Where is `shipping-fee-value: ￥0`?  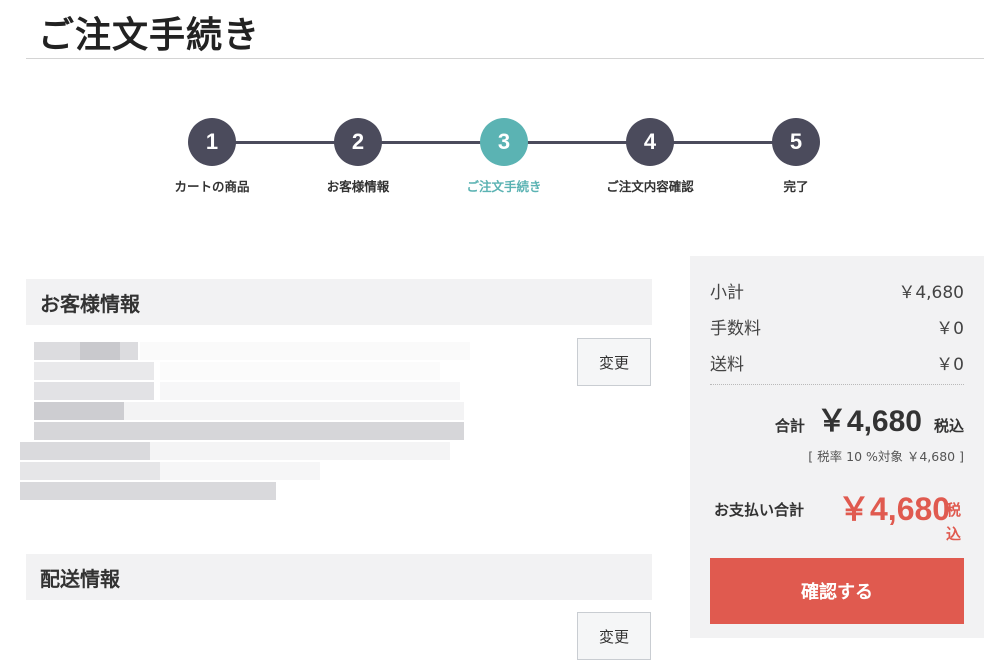
shipping-fee-value: ￥0 is located at coordinates (950, 365).